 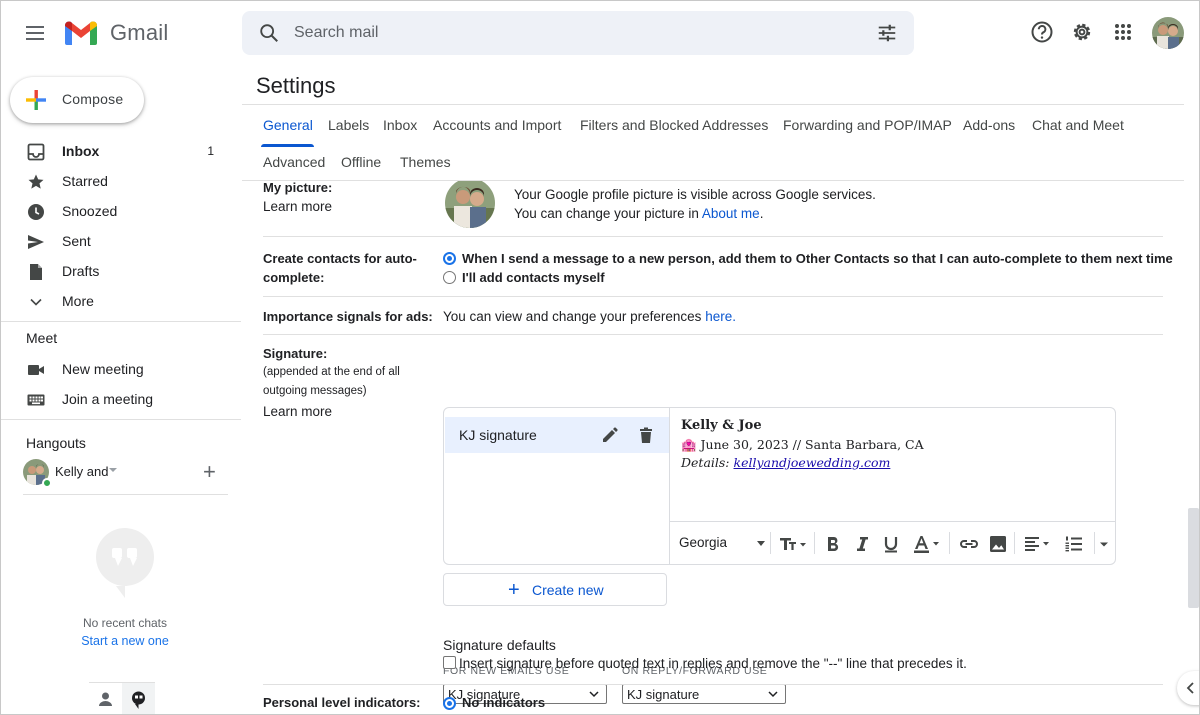 I want to click on compose-button: Compose, so click(x=77, y=100).